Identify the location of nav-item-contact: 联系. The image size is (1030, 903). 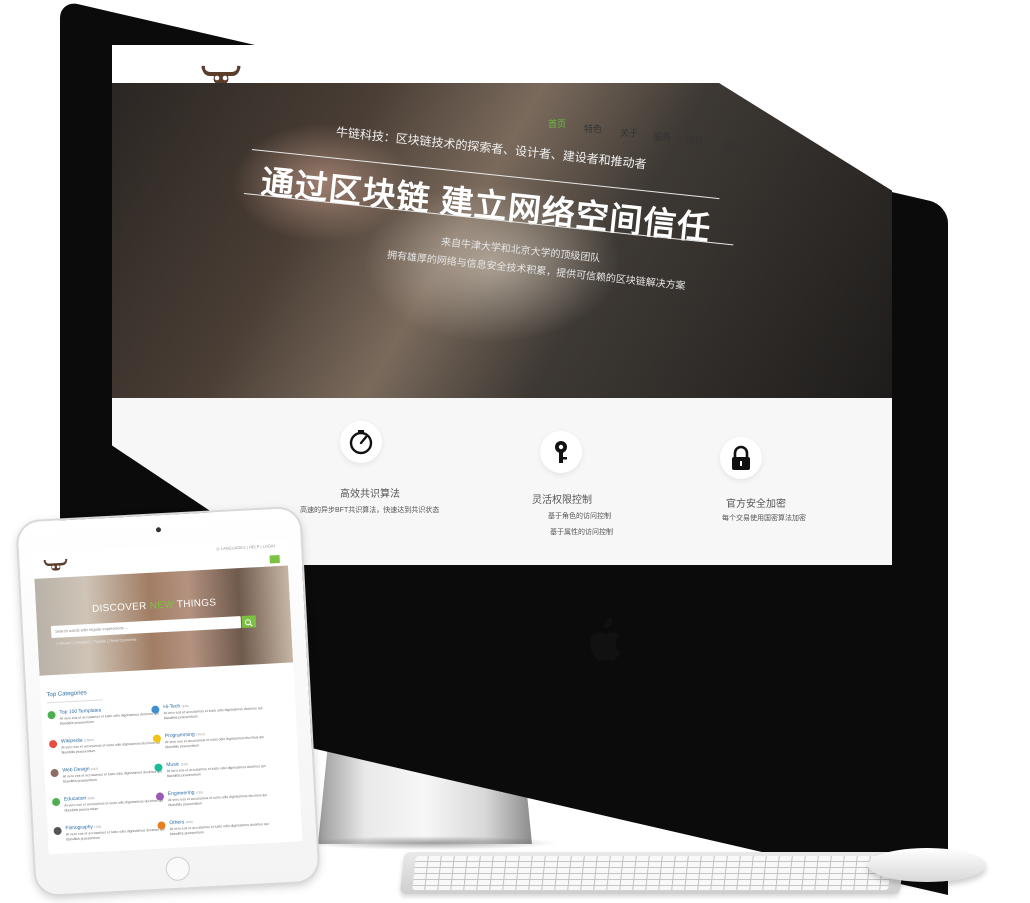
(733, 145).